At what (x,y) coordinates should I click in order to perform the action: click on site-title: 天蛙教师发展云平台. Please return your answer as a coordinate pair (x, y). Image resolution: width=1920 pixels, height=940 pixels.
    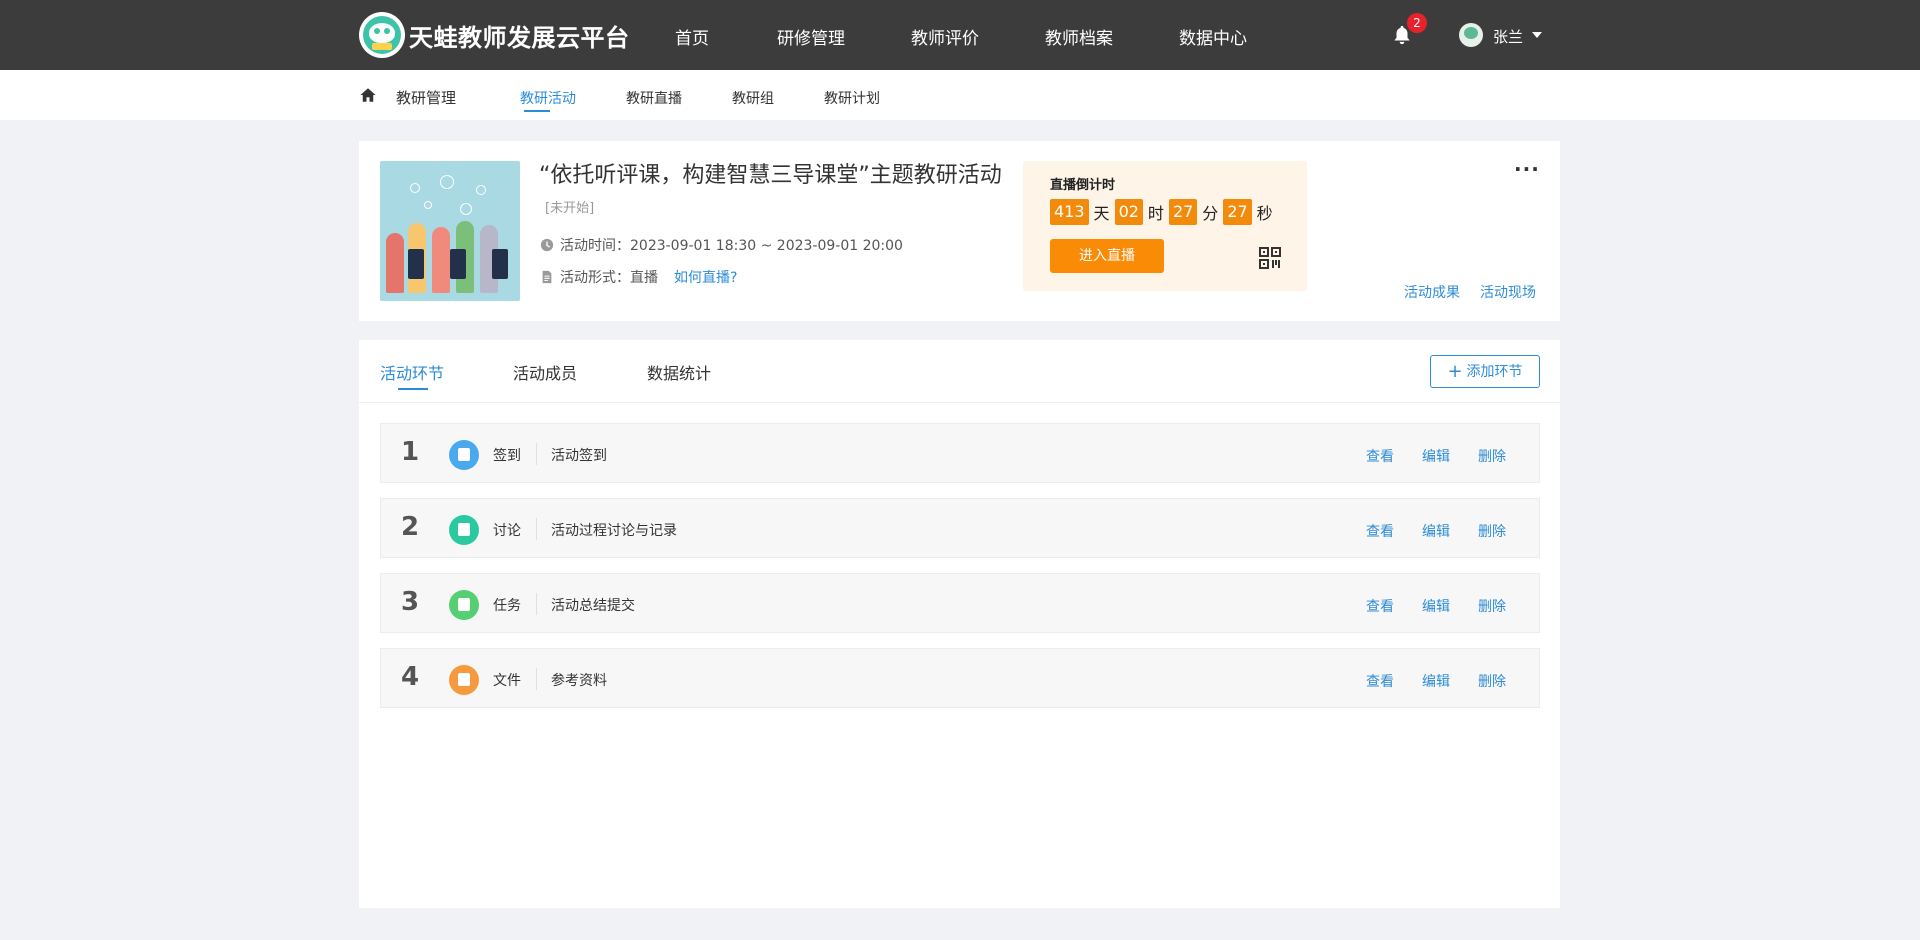
    Looking at the image, I should click on (519, 35).